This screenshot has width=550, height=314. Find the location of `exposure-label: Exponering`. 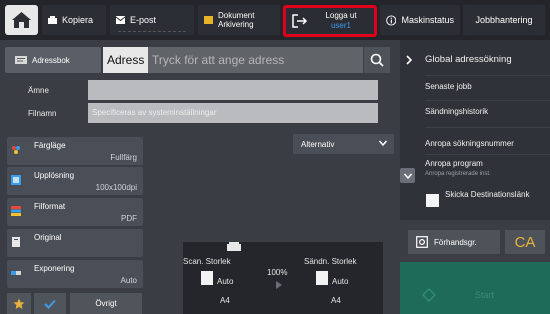

exposure-label: Exponering is located at coordinates (54, 268).